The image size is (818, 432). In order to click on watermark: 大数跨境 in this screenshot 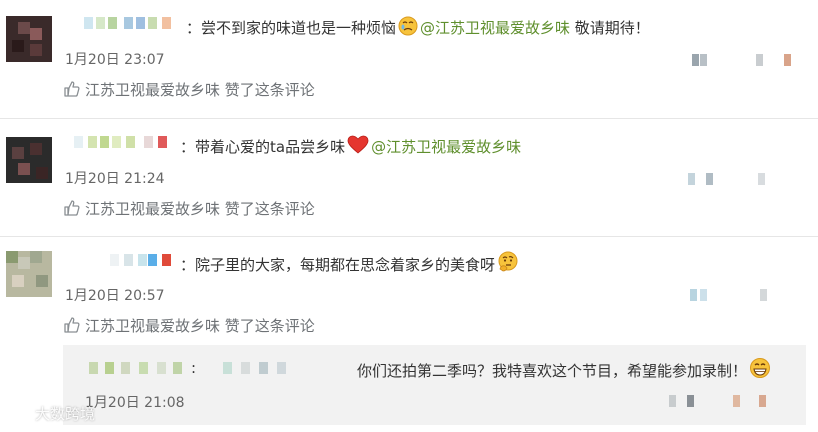, I will do `click(50, 414)`.